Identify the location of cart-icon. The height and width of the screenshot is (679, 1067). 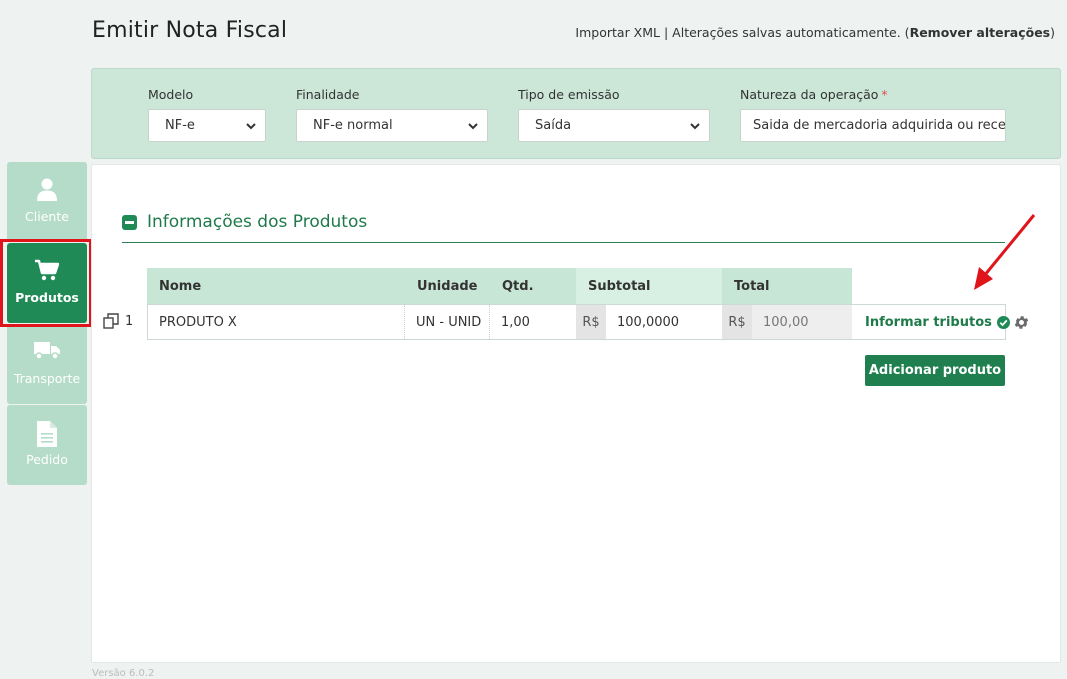
(47, 271).